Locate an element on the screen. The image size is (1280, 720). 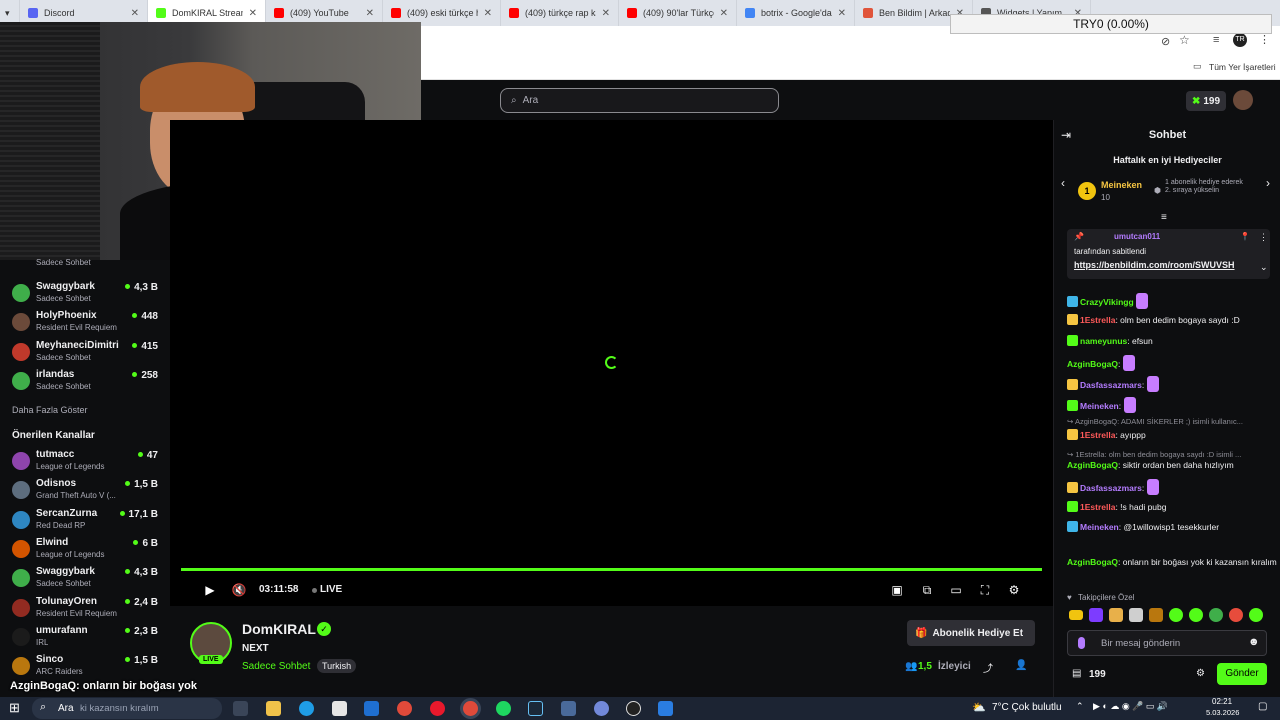
spotify-icon is located at coordinates (503, 708).